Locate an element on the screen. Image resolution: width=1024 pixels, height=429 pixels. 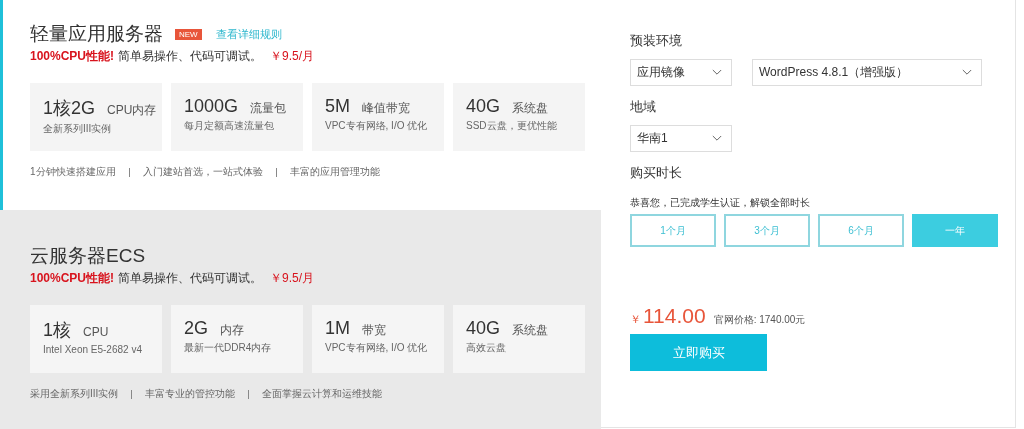
new-badge: NEW is located at coordinates (188, 34).